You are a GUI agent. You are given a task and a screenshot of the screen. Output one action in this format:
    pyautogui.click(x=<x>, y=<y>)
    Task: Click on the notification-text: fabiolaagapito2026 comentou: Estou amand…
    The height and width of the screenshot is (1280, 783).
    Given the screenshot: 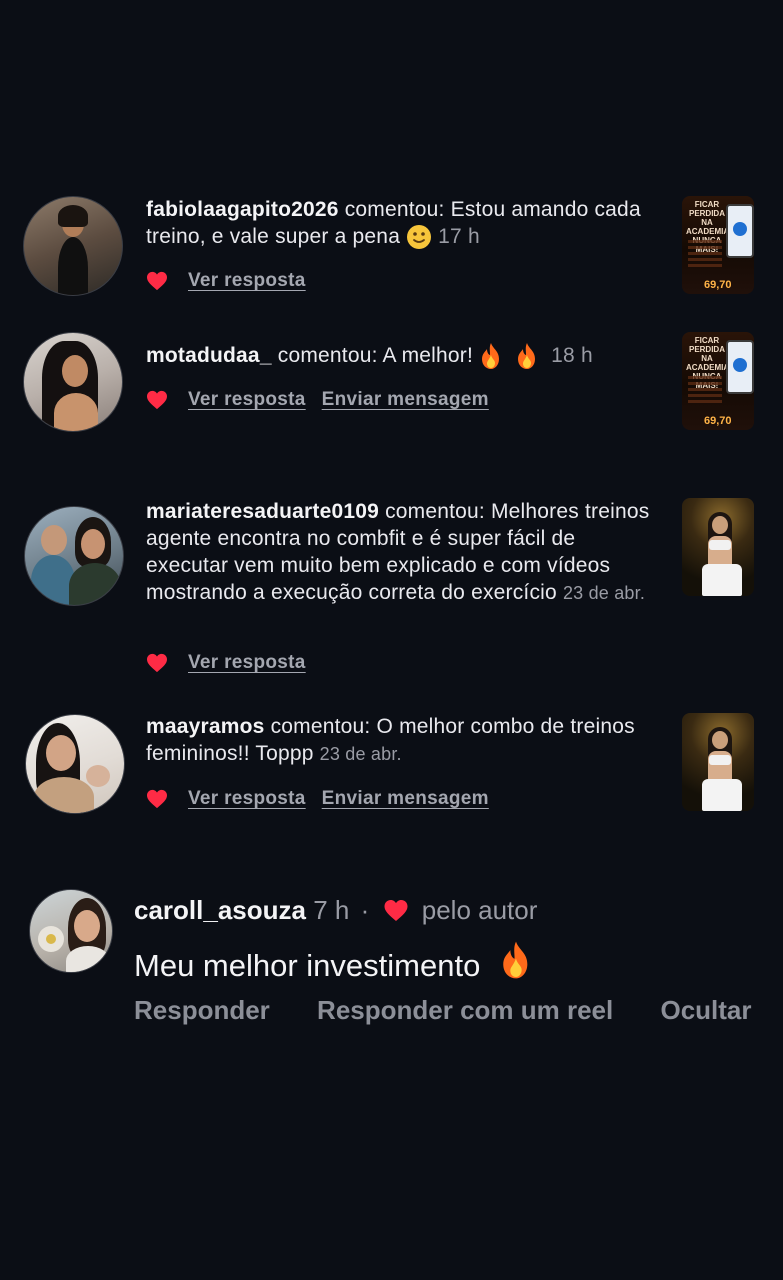 What is the action you would take?
    pyautogui.click(x=401, y=223)
    